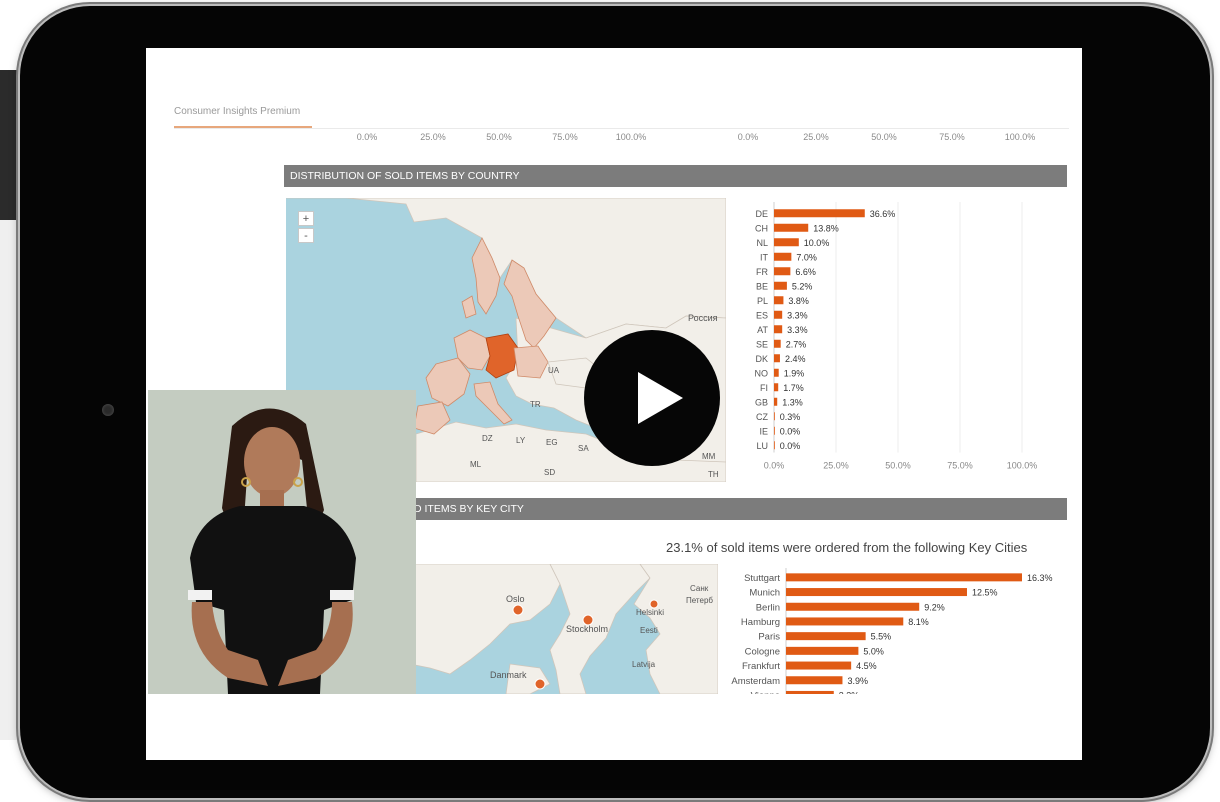  Describe the element at coordinates (761, 666) in the screenshot. I see `category-label: Frankfurt` at that location.